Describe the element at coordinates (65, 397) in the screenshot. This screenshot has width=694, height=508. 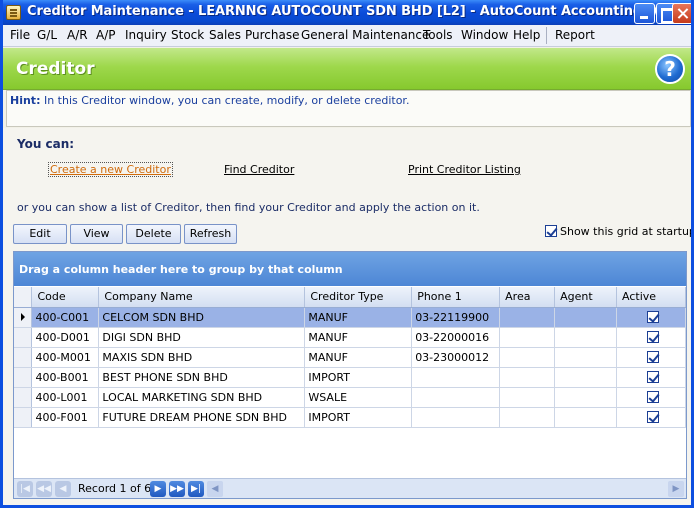
I see `cell-code: 400-L001` at that location.